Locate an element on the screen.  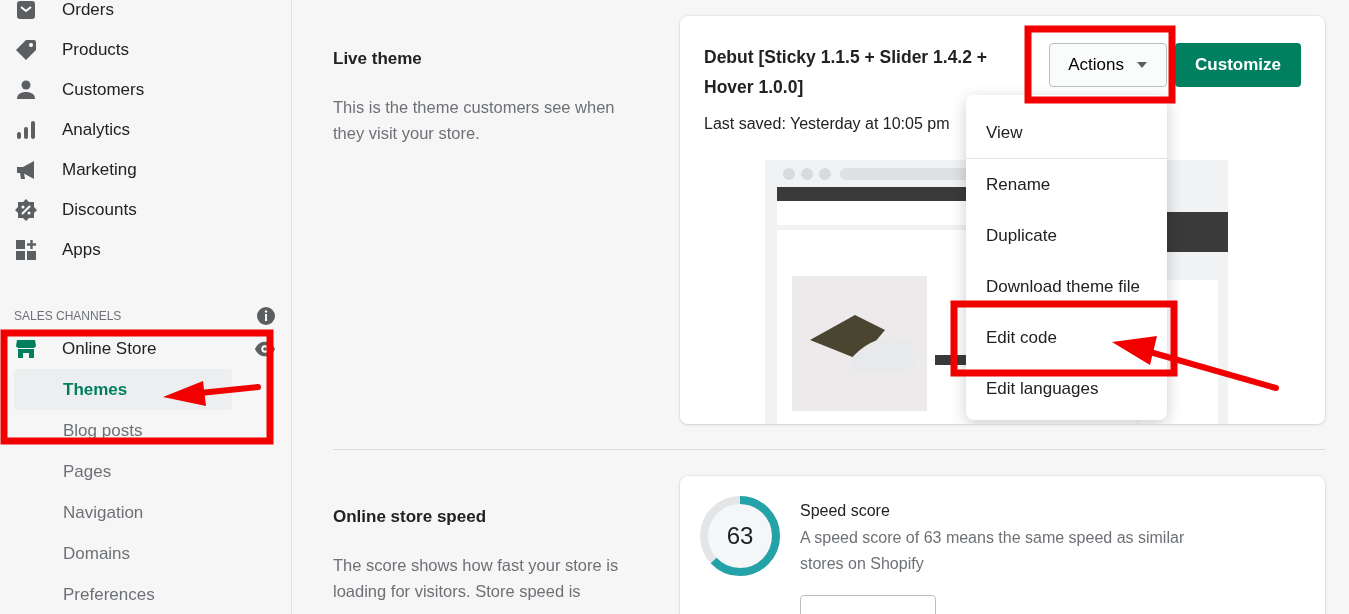
sidebar-item: Apps is located at coordinates (152, 250).